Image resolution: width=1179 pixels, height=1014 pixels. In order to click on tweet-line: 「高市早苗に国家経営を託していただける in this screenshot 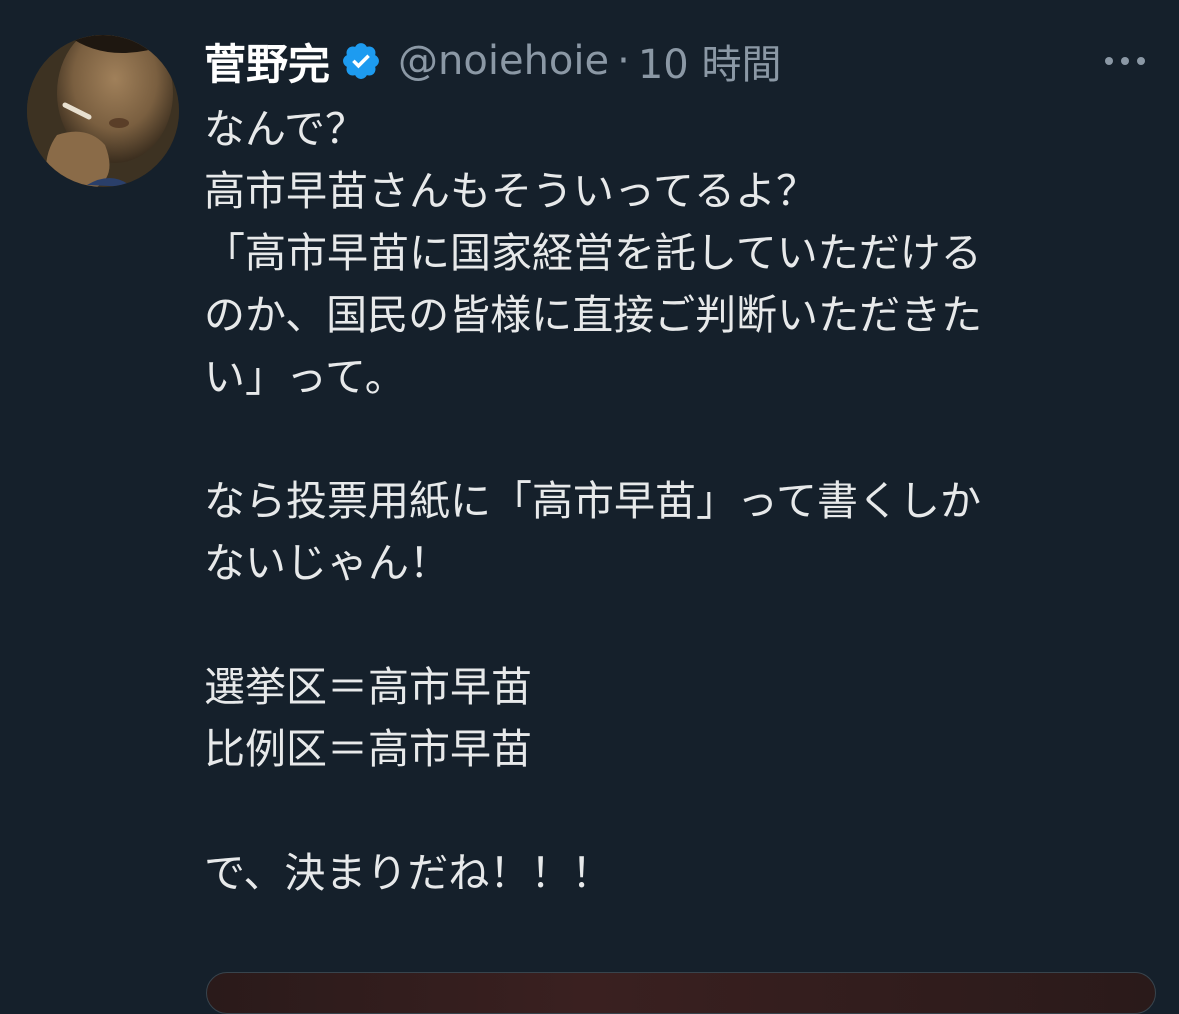, I will do `click(593, 253)`.